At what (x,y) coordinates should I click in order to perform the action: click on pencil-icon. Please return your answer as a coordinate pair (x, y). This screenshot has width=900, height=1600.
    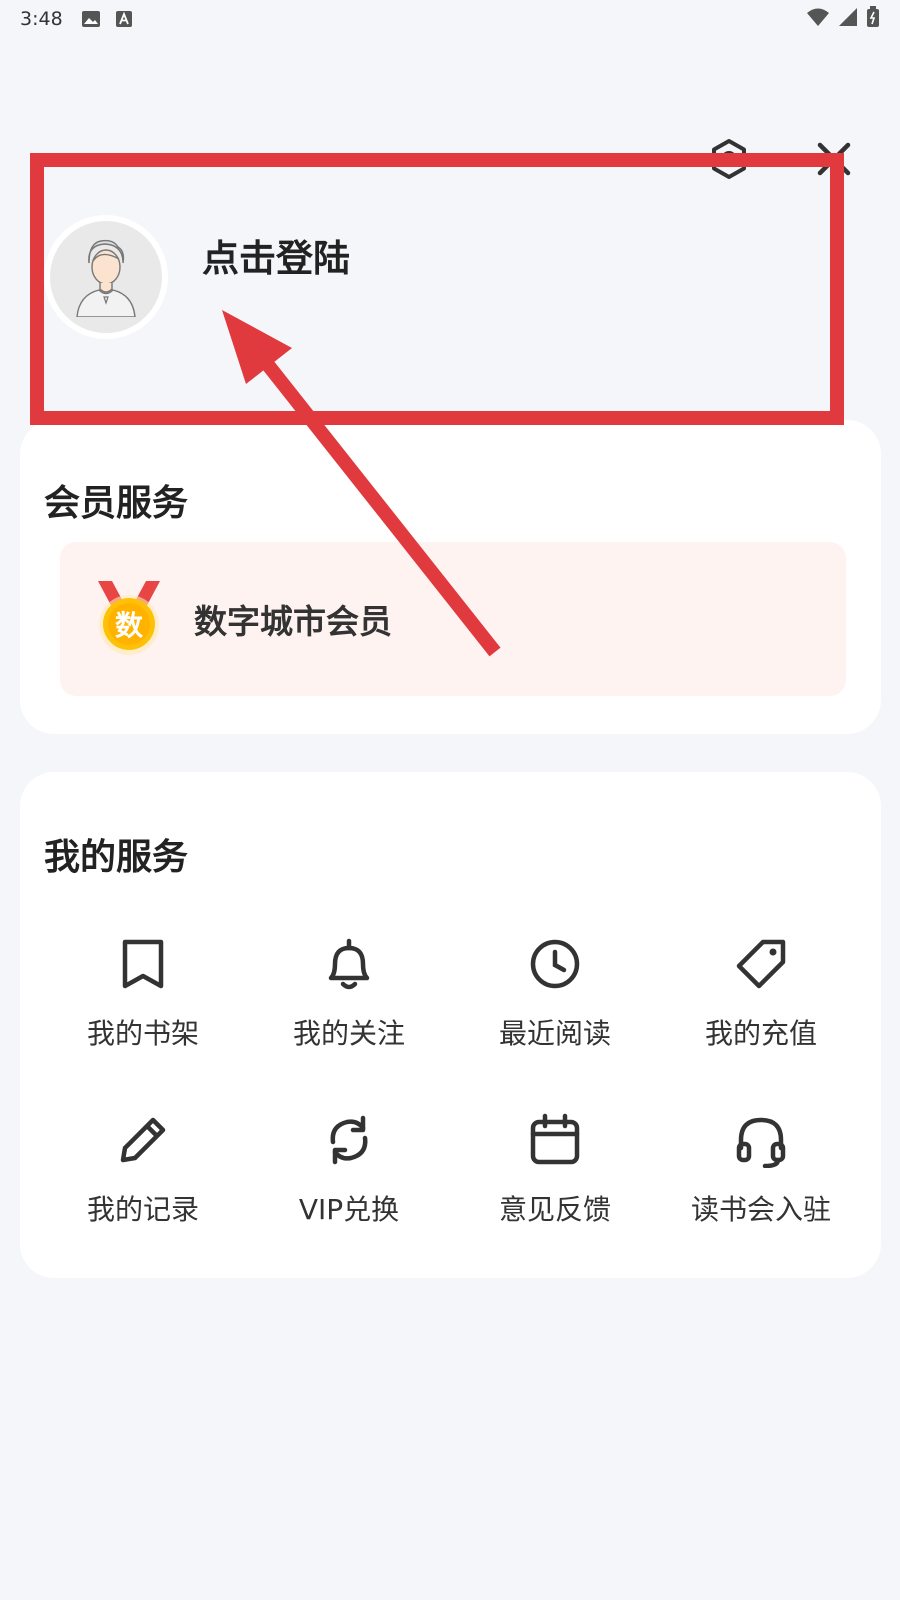
    Looking at the image, I should click on (143, 1140).